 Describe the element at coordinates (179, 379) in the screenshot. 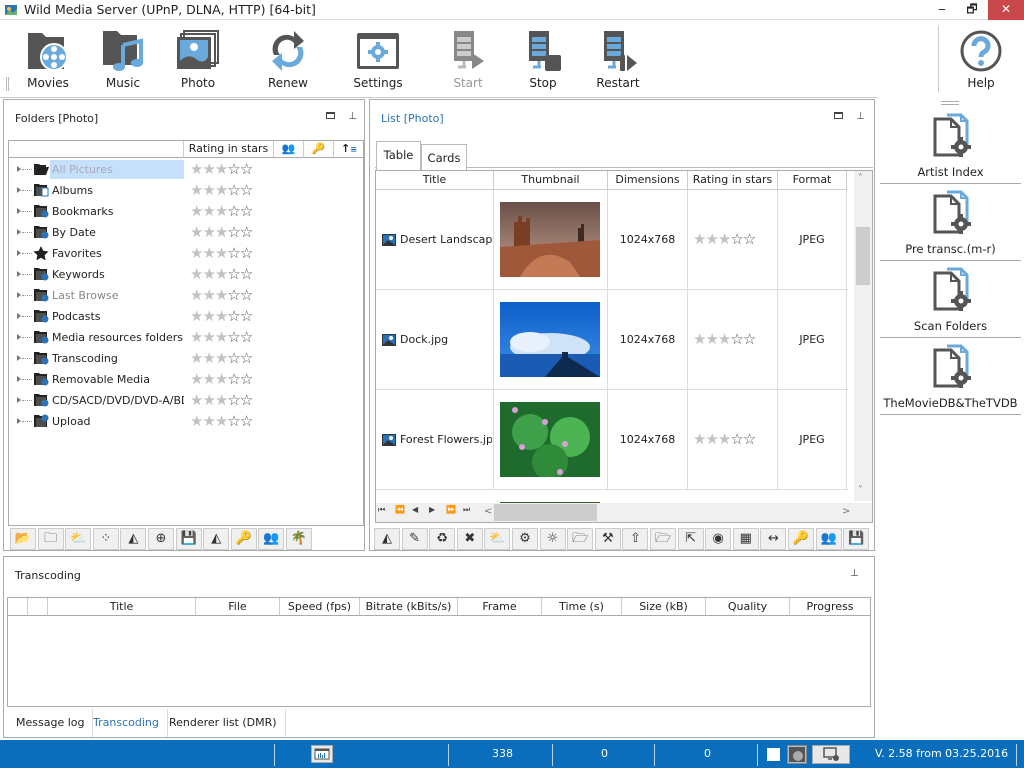

I see `folder-item: Removable Media ★★★☆☆` at that location.